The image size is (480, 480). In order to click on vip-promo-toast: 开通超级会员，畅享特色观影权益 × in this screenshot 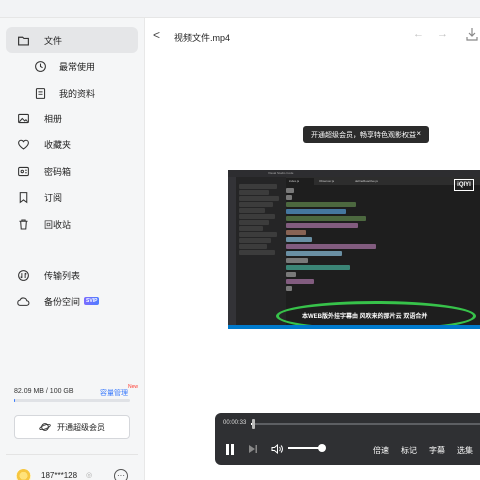, I will do `click(366, 134)`.